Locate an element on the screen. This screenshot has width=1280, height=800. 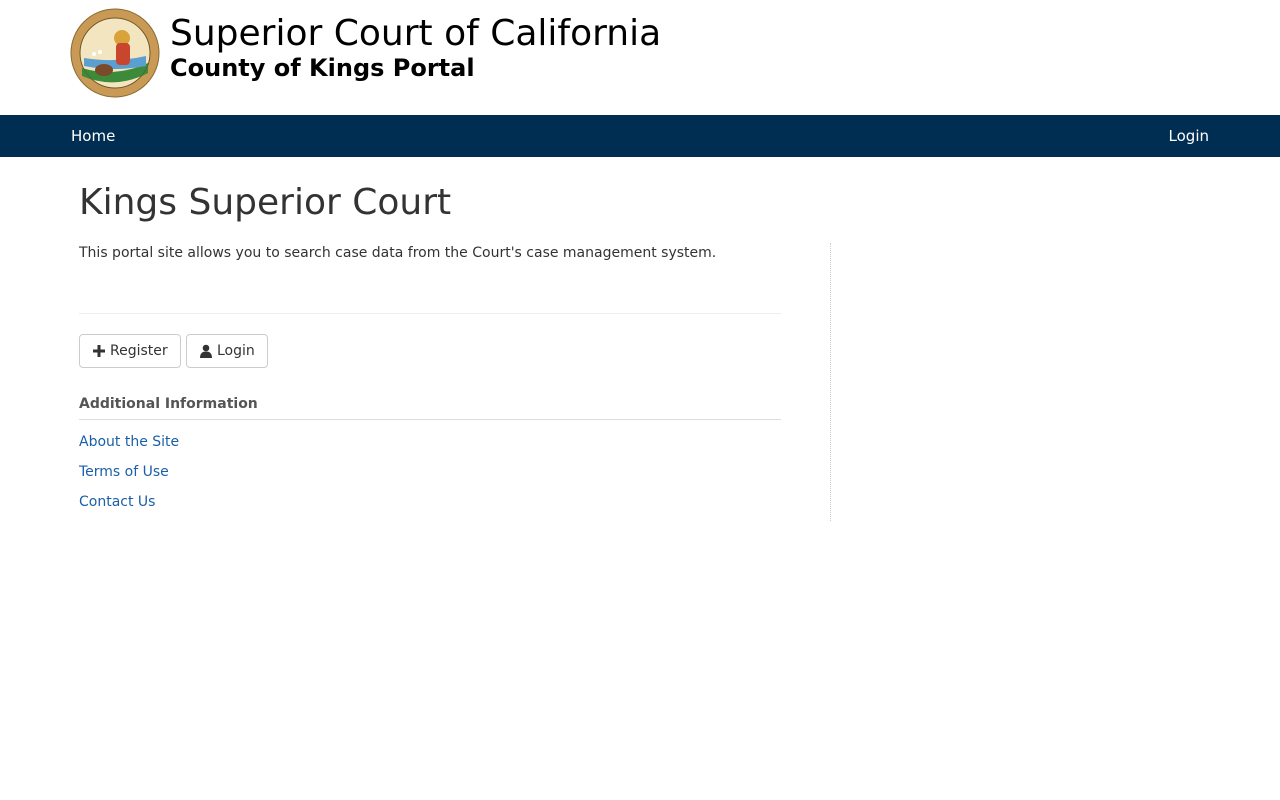
register-button-label: Register is located at coordinates (139, 351).